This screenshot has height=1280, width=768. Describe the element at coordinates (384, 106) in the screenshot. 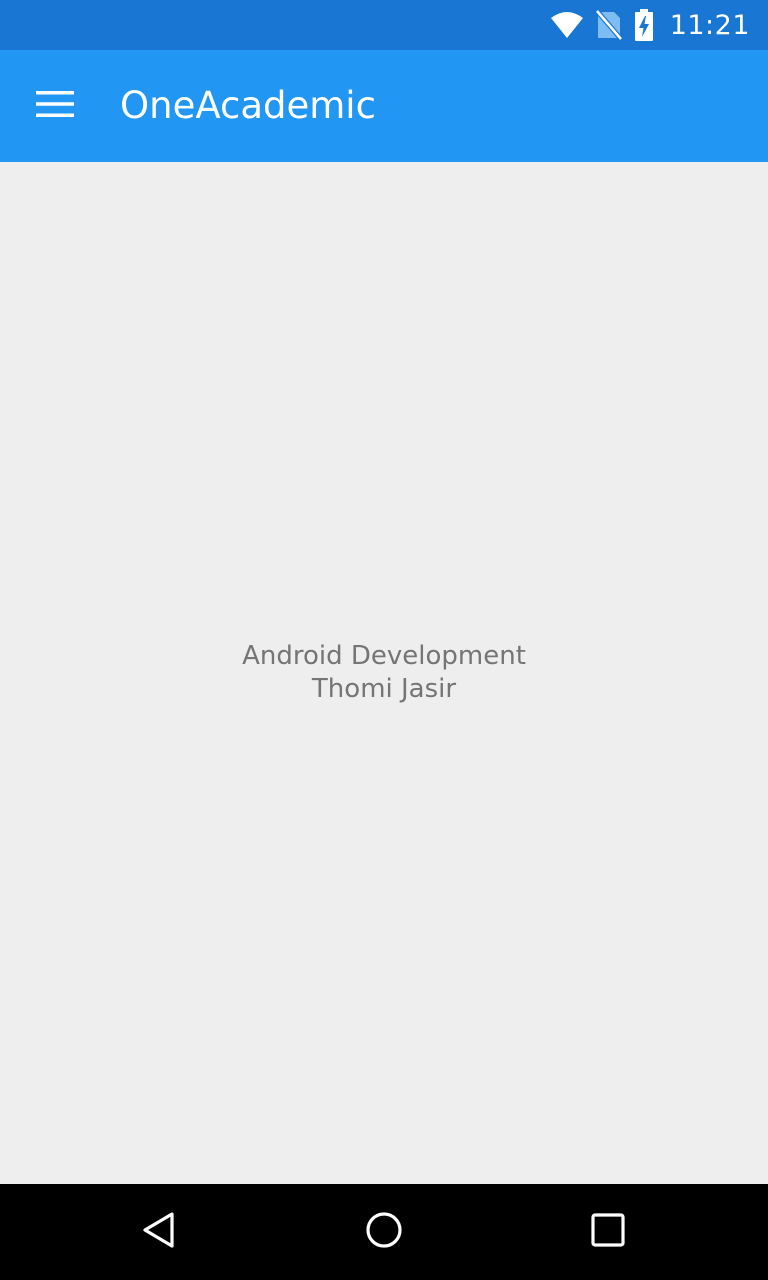

I see `app-bar: OneAcademic` at that location.